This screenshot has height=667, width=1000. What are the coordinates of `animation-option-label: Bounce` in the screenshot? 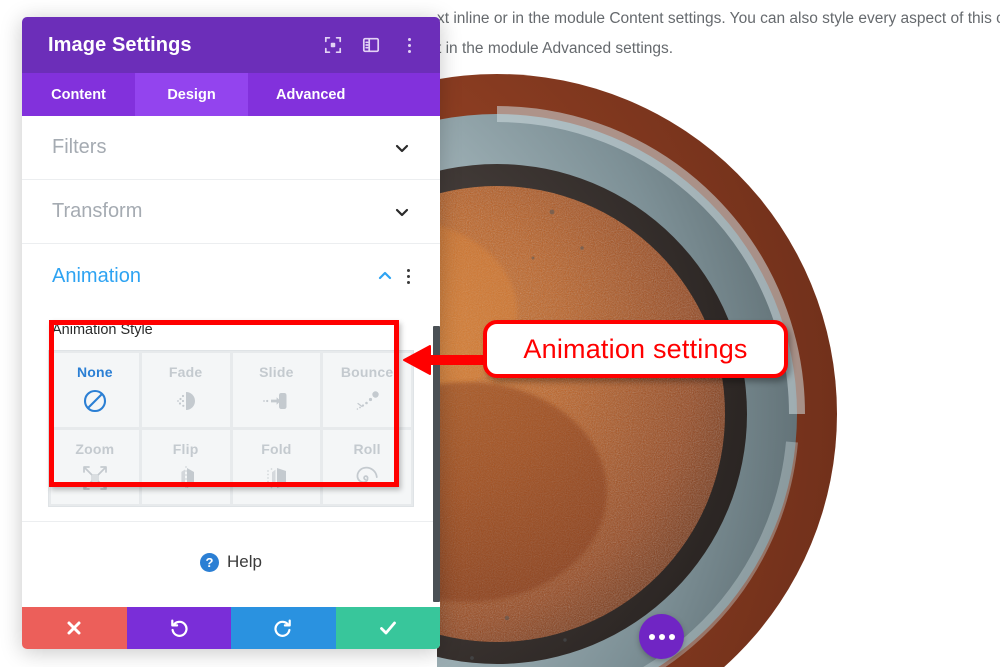 It's located at (367, 372).